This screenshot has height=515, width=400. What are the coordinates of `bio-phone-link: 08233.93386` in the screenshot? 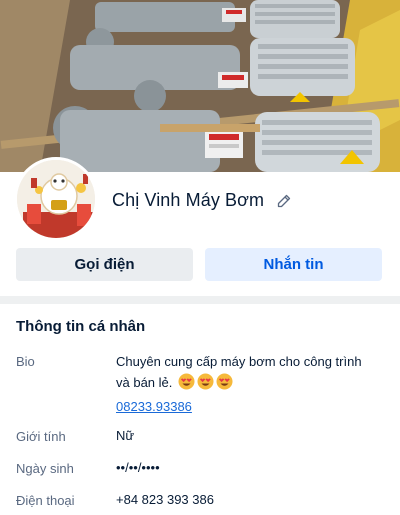 It's located at (241, 406).